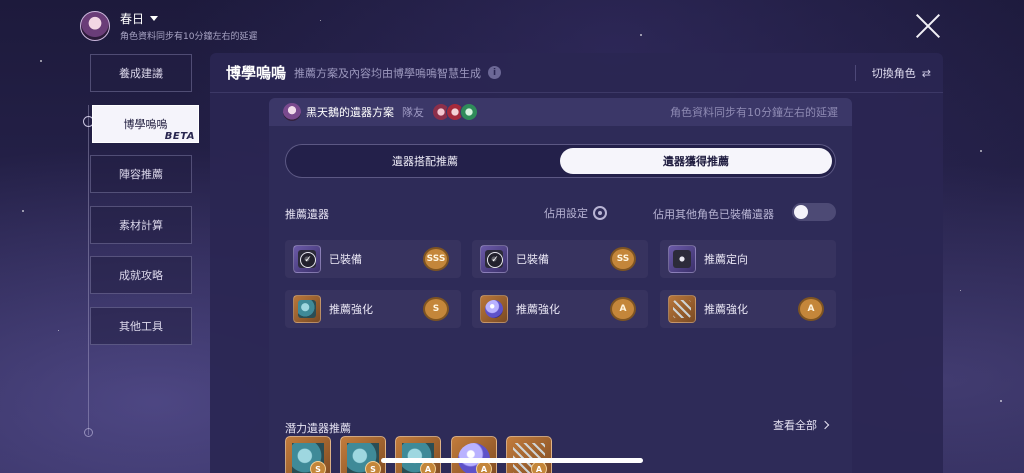 The height and width of the screenshot is (473, 1024). I want to click on sidebar-item-achievements: 成就攻略, so click(141, 275).